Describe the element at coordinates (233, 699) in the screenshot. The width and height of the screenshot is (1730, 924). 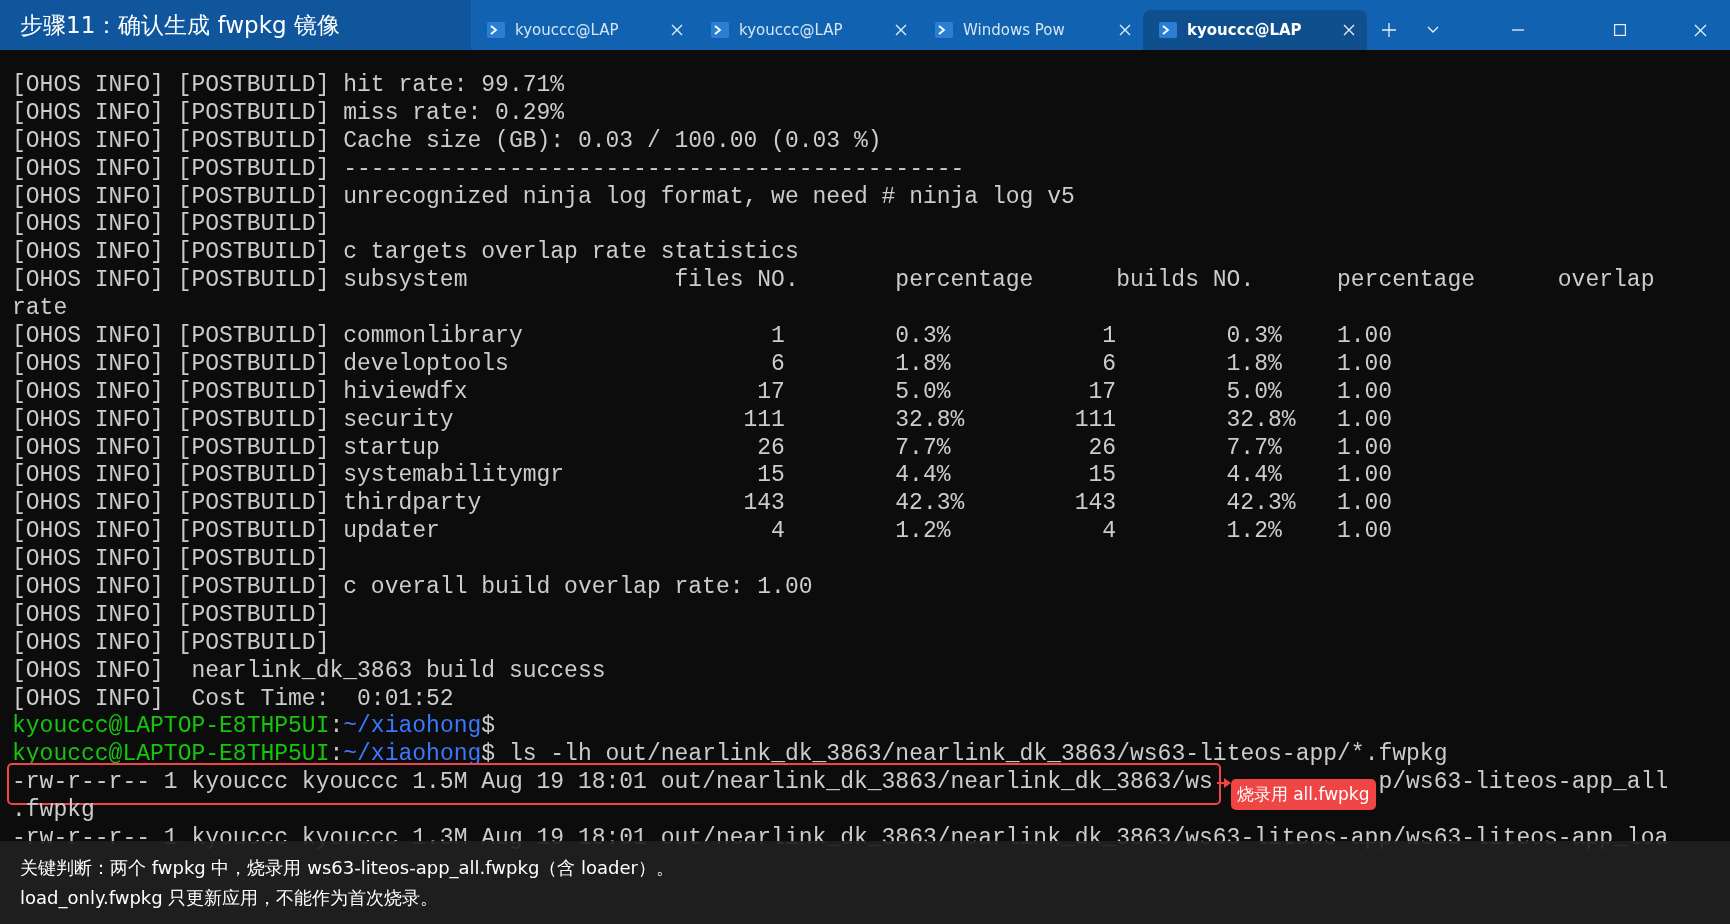
I see `terminal-line: [OHOS INFO] Cost Time: 0:01:52` at that location.